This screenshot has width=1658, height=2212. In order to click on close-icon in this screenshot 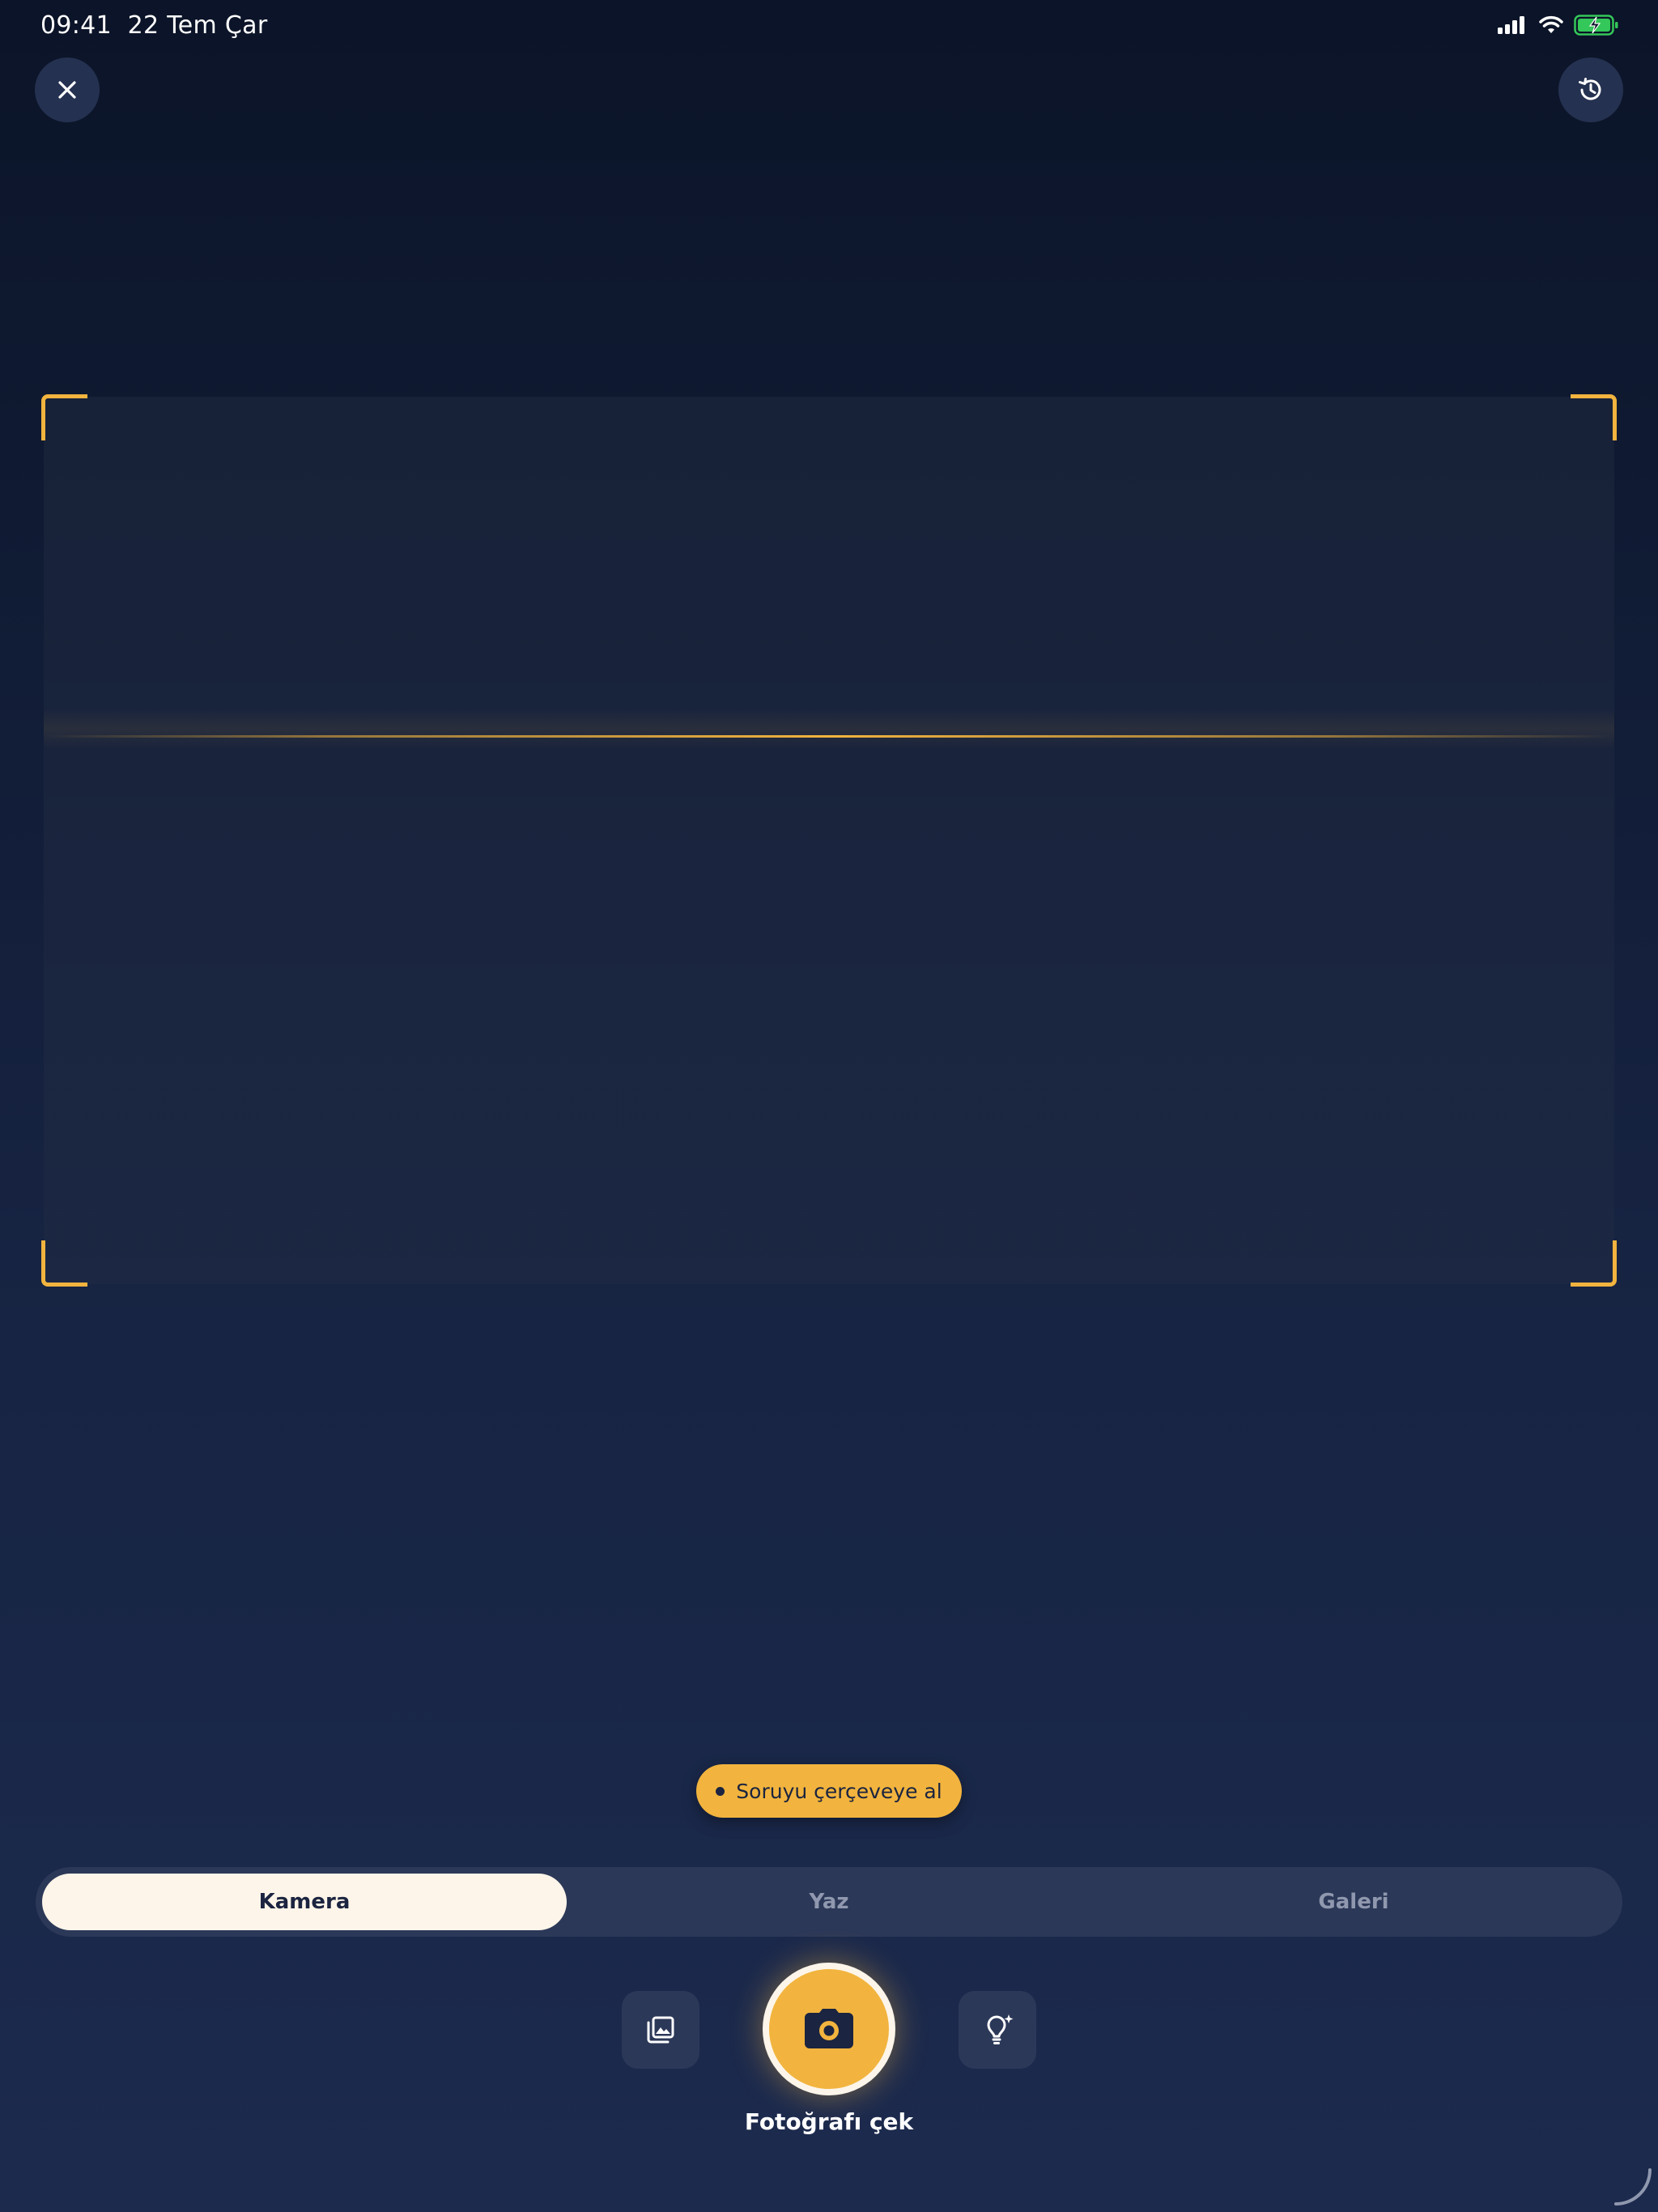, I will do `click(67, 90)`.